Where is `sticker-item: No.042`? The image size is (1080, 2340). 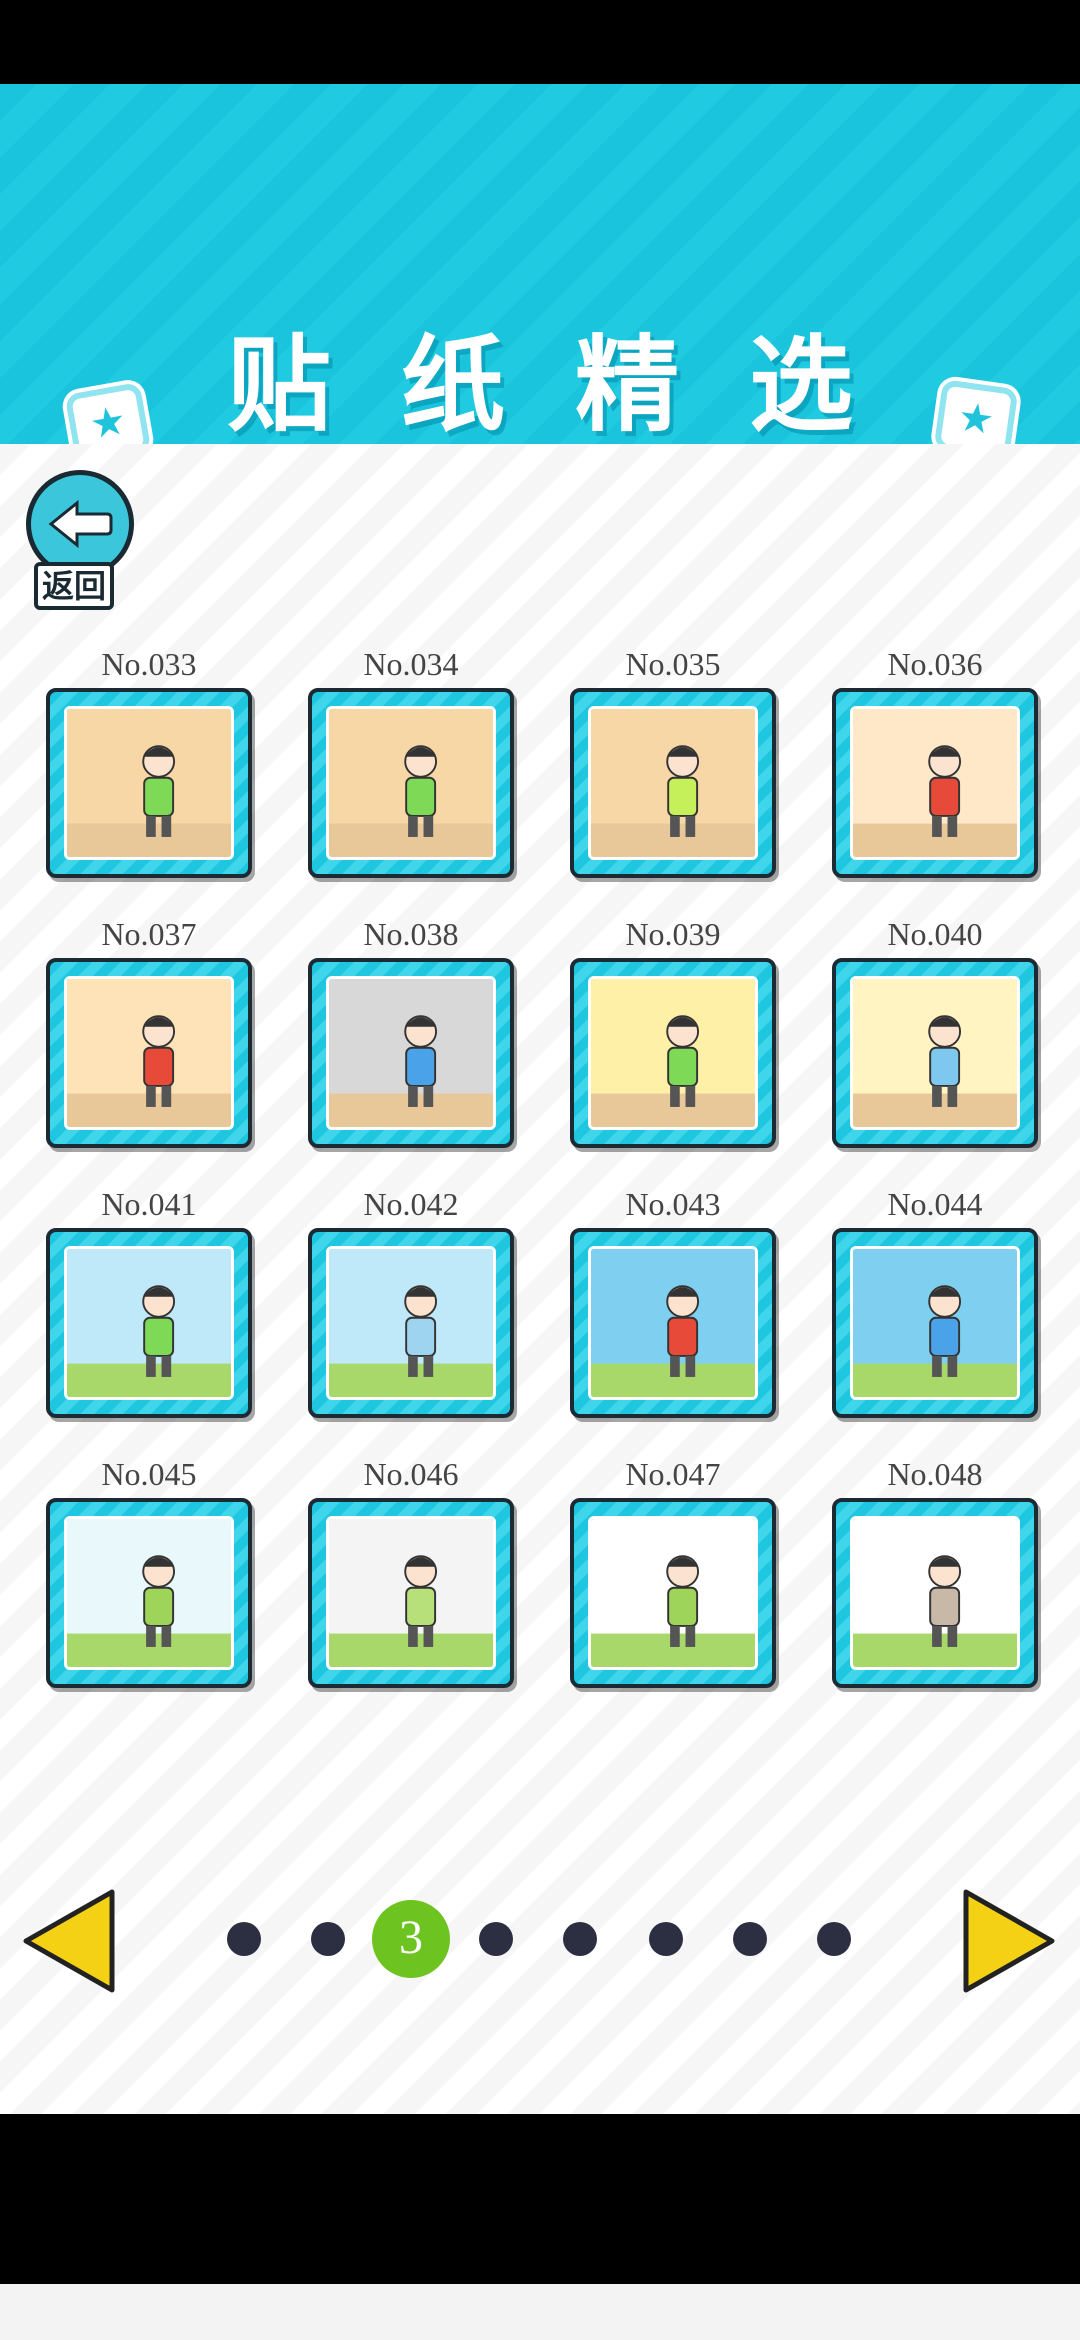 sticker-item: No.042 is located at coordinates (411, 1299).